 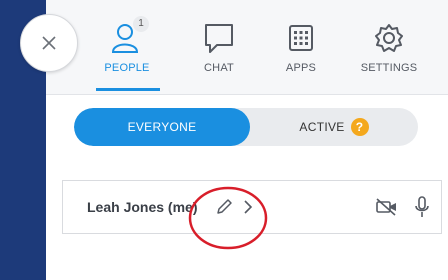 What do you see at coordinates (387, 207) in the screenshot?
I see `camera-off-icon` at bounding box center [387, 207].